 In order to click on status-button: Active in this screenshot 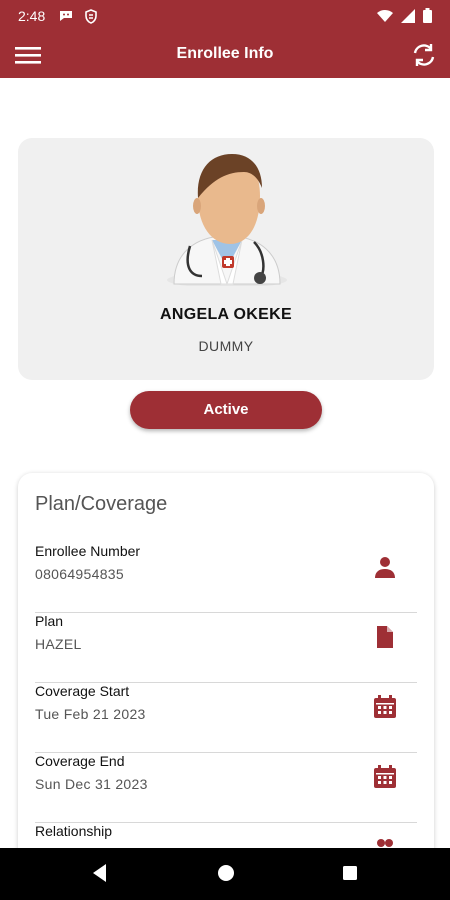, I will do `click(226, 410)`.